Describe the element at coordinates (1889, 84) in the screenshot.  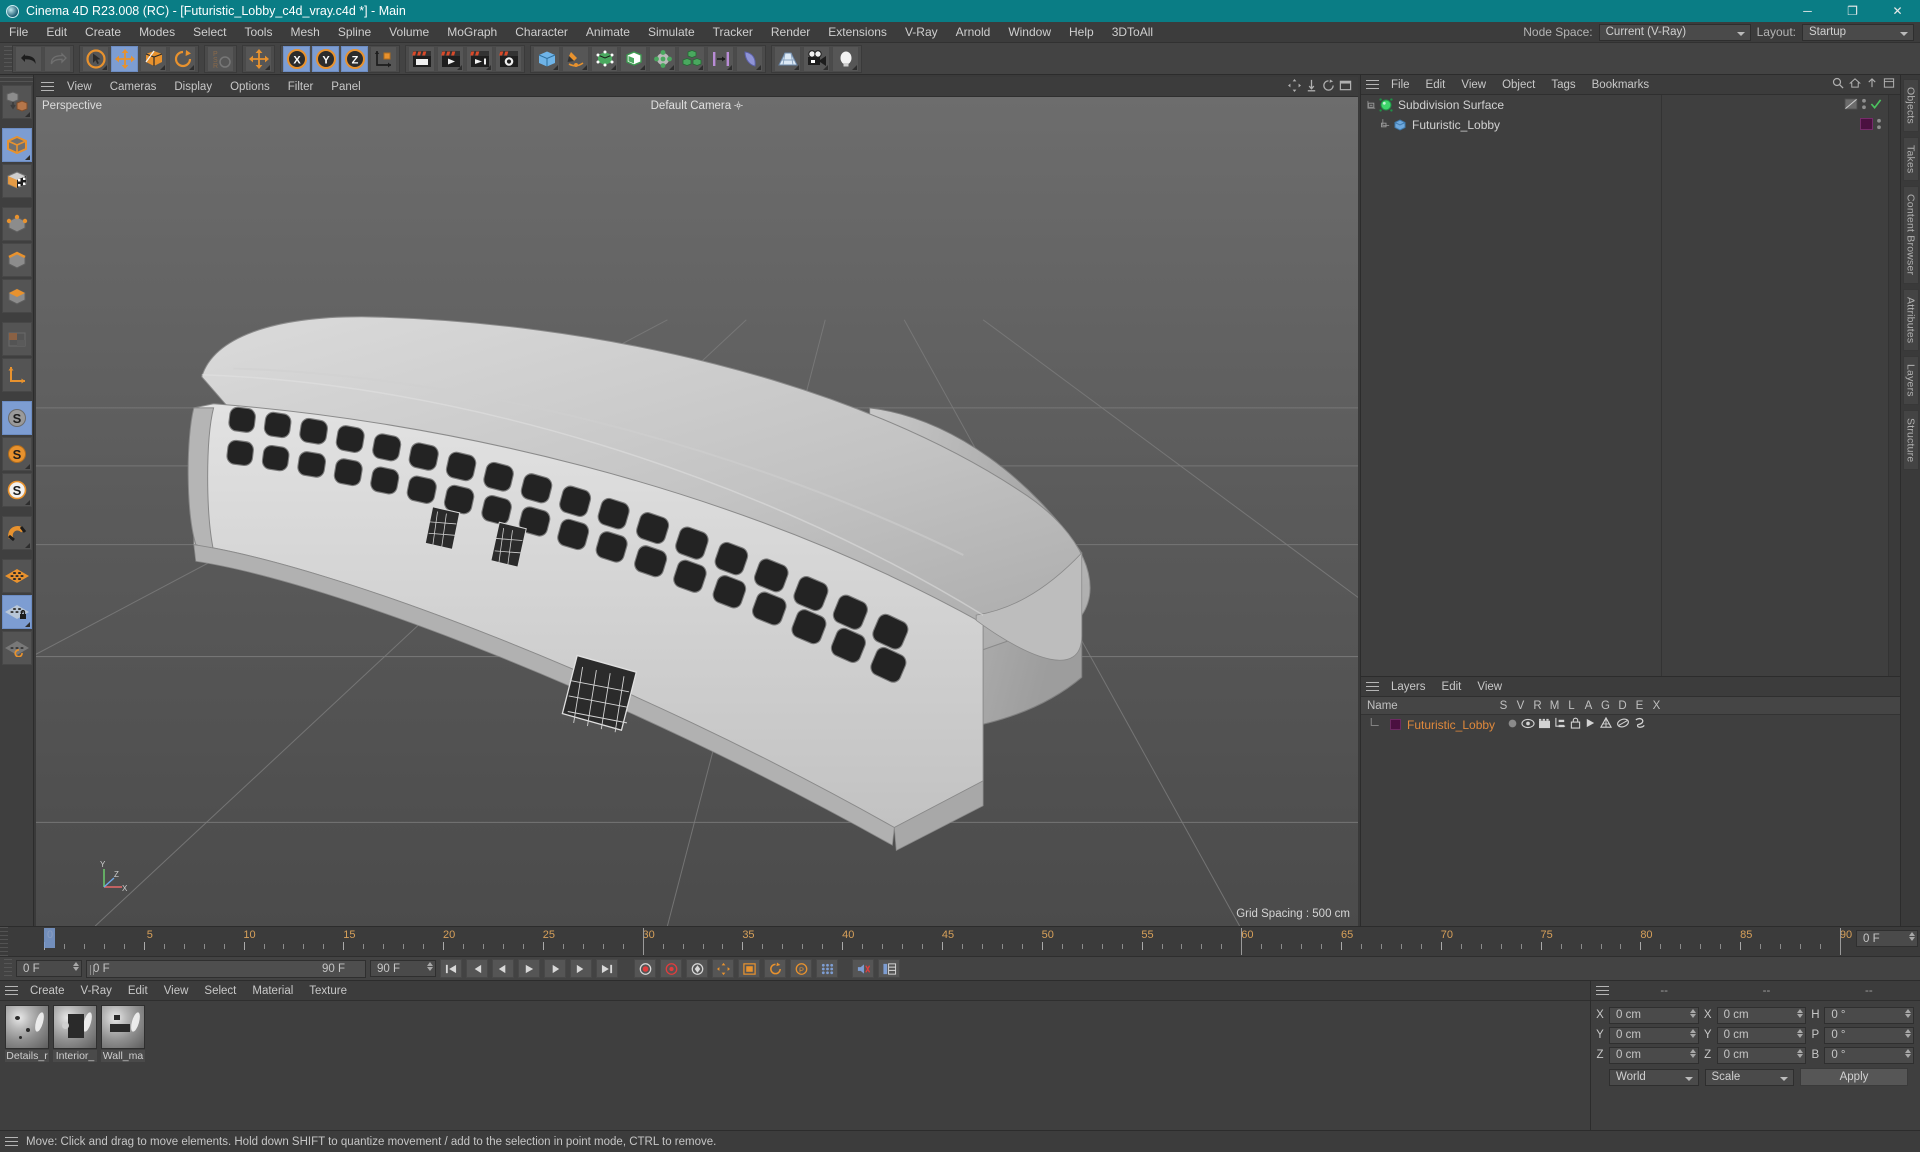
I see `filter-icon` at that location.